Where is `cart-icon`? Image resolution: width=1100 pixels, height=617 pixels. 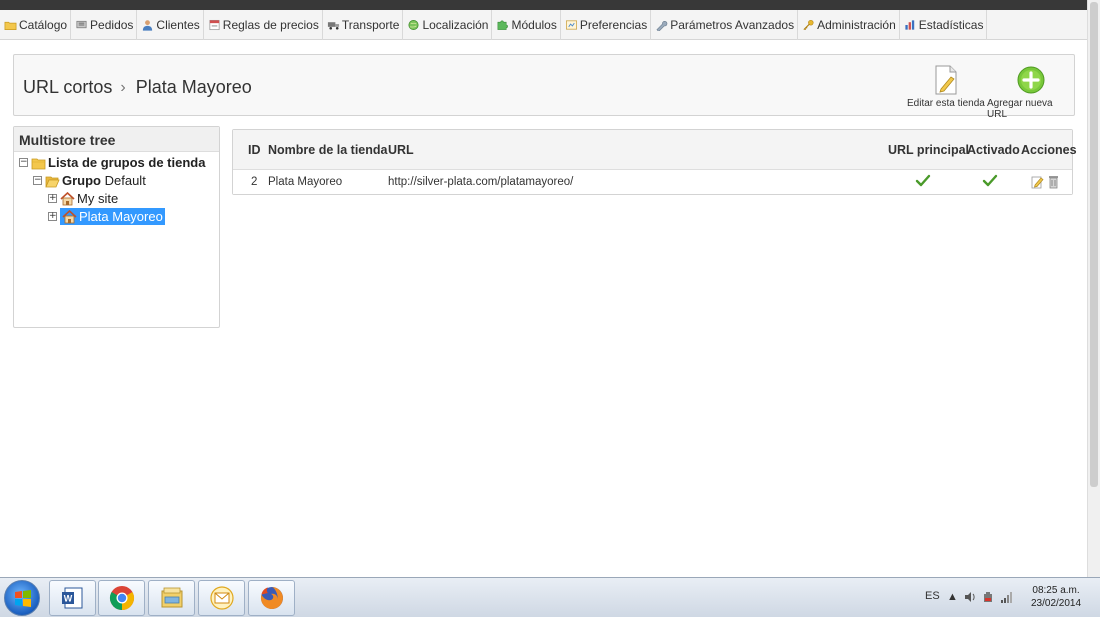
cart-icon is located at coordinates (81, 24).